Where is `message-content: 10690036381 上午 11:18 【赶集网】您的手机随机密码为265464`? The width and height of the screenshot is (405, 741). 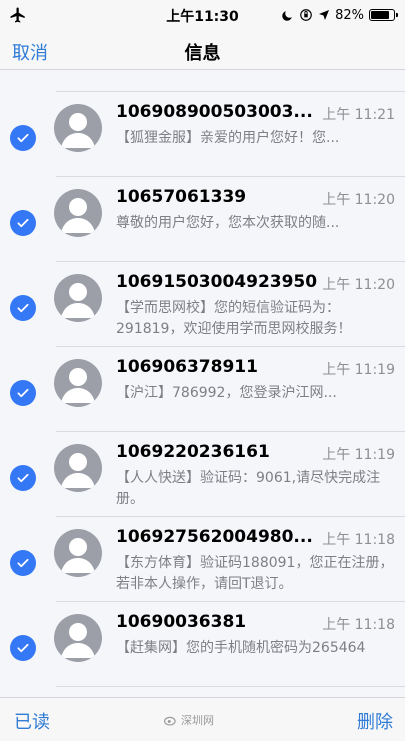
message-content: 10690036381 上午 11:18 【赶集网】您的手机随机密码为265464 is located at coordinates (255, 646).